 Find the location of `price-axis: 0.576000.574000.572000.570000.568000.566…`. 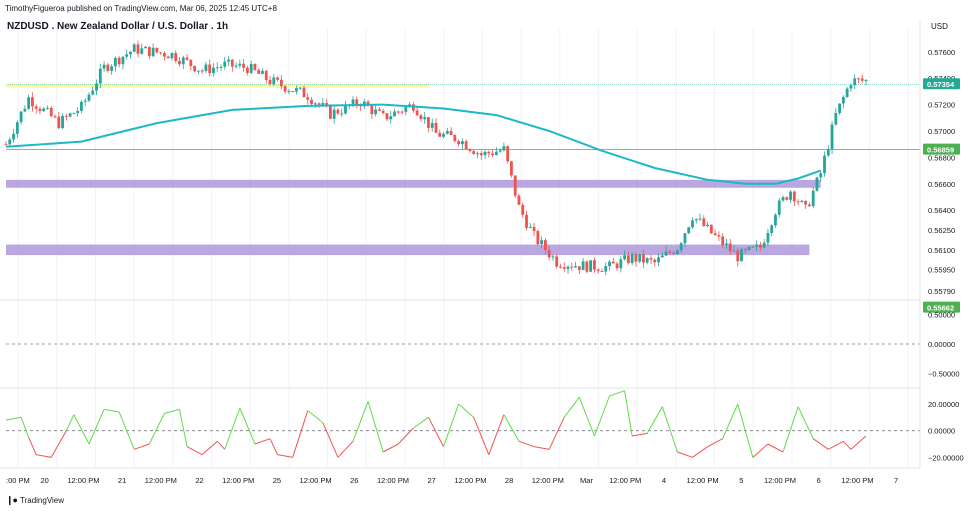

price-axis: 0.576000.574000.572000.570000.568000.566… is located at coordinates (941, 180).